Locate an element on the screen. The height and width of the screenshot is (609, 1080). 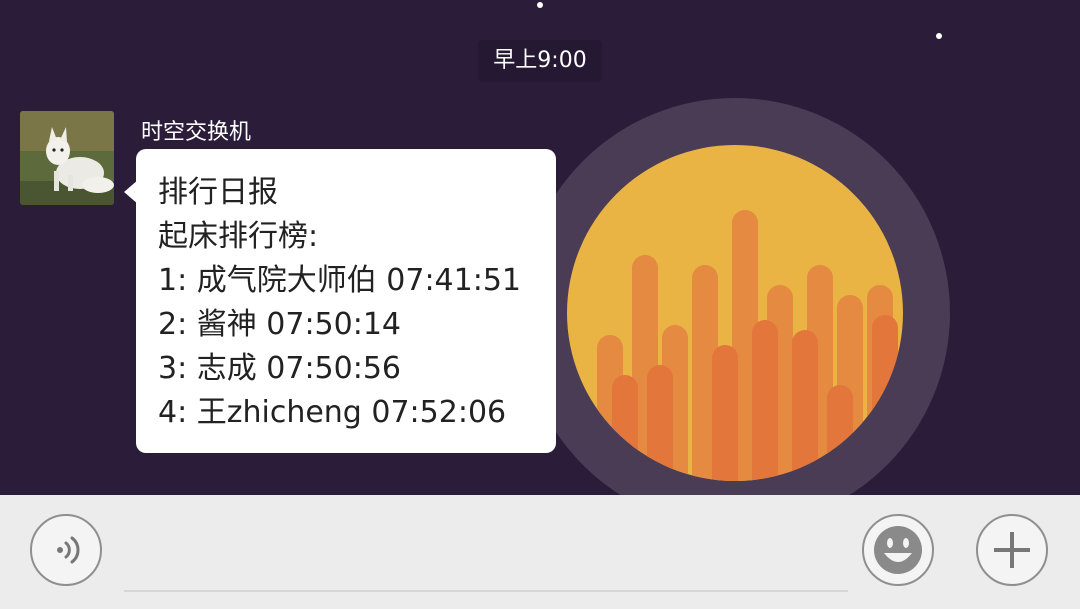
avatar is located at coordinates (67, 158).